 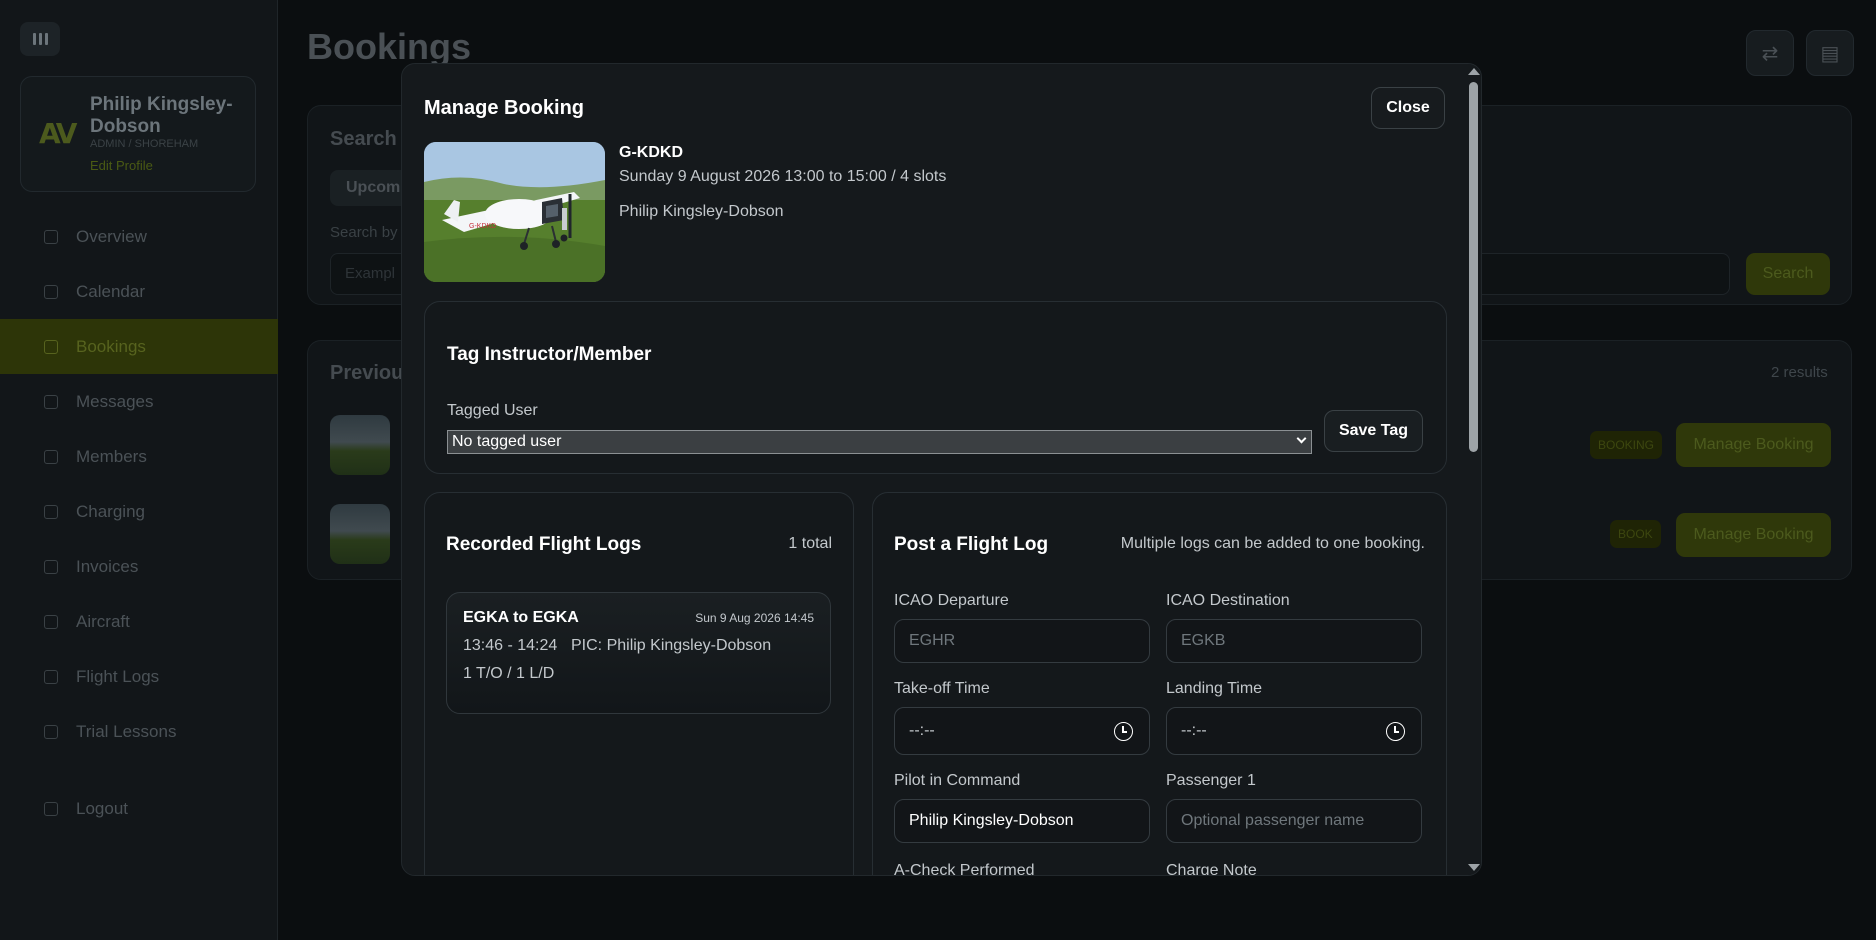 I want to click on modal-scrollbar, so click(x=1474, y=469).